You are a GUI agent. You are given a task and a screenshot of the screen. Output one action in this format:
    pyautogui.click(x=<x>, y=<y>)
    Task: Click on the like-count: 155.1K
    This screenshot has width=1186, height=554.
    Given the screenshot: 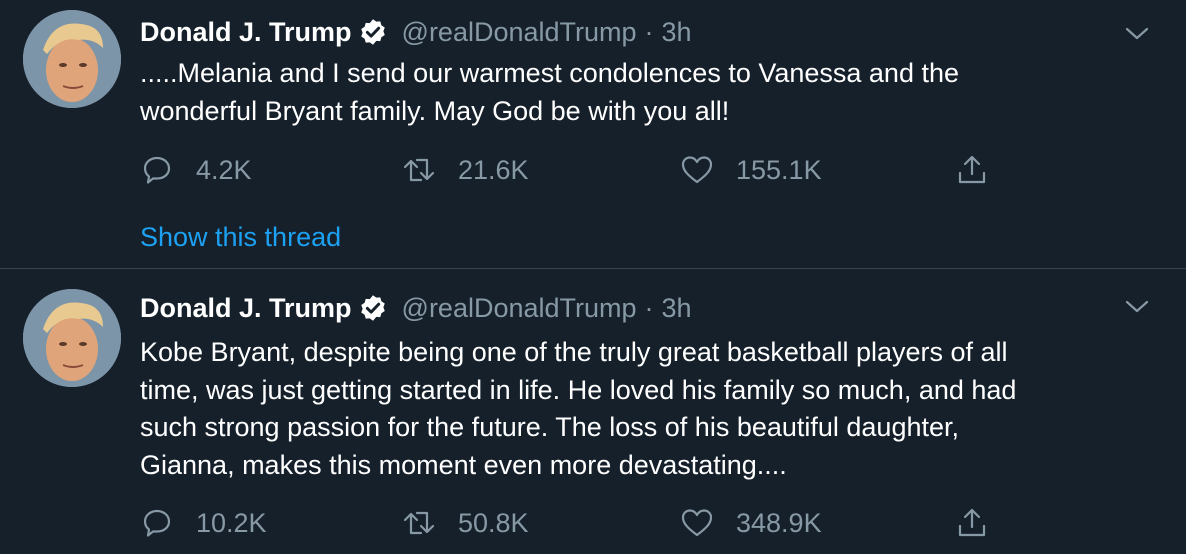 What is the action you would take?
    pyautogui.click(x=779, y=169)
    